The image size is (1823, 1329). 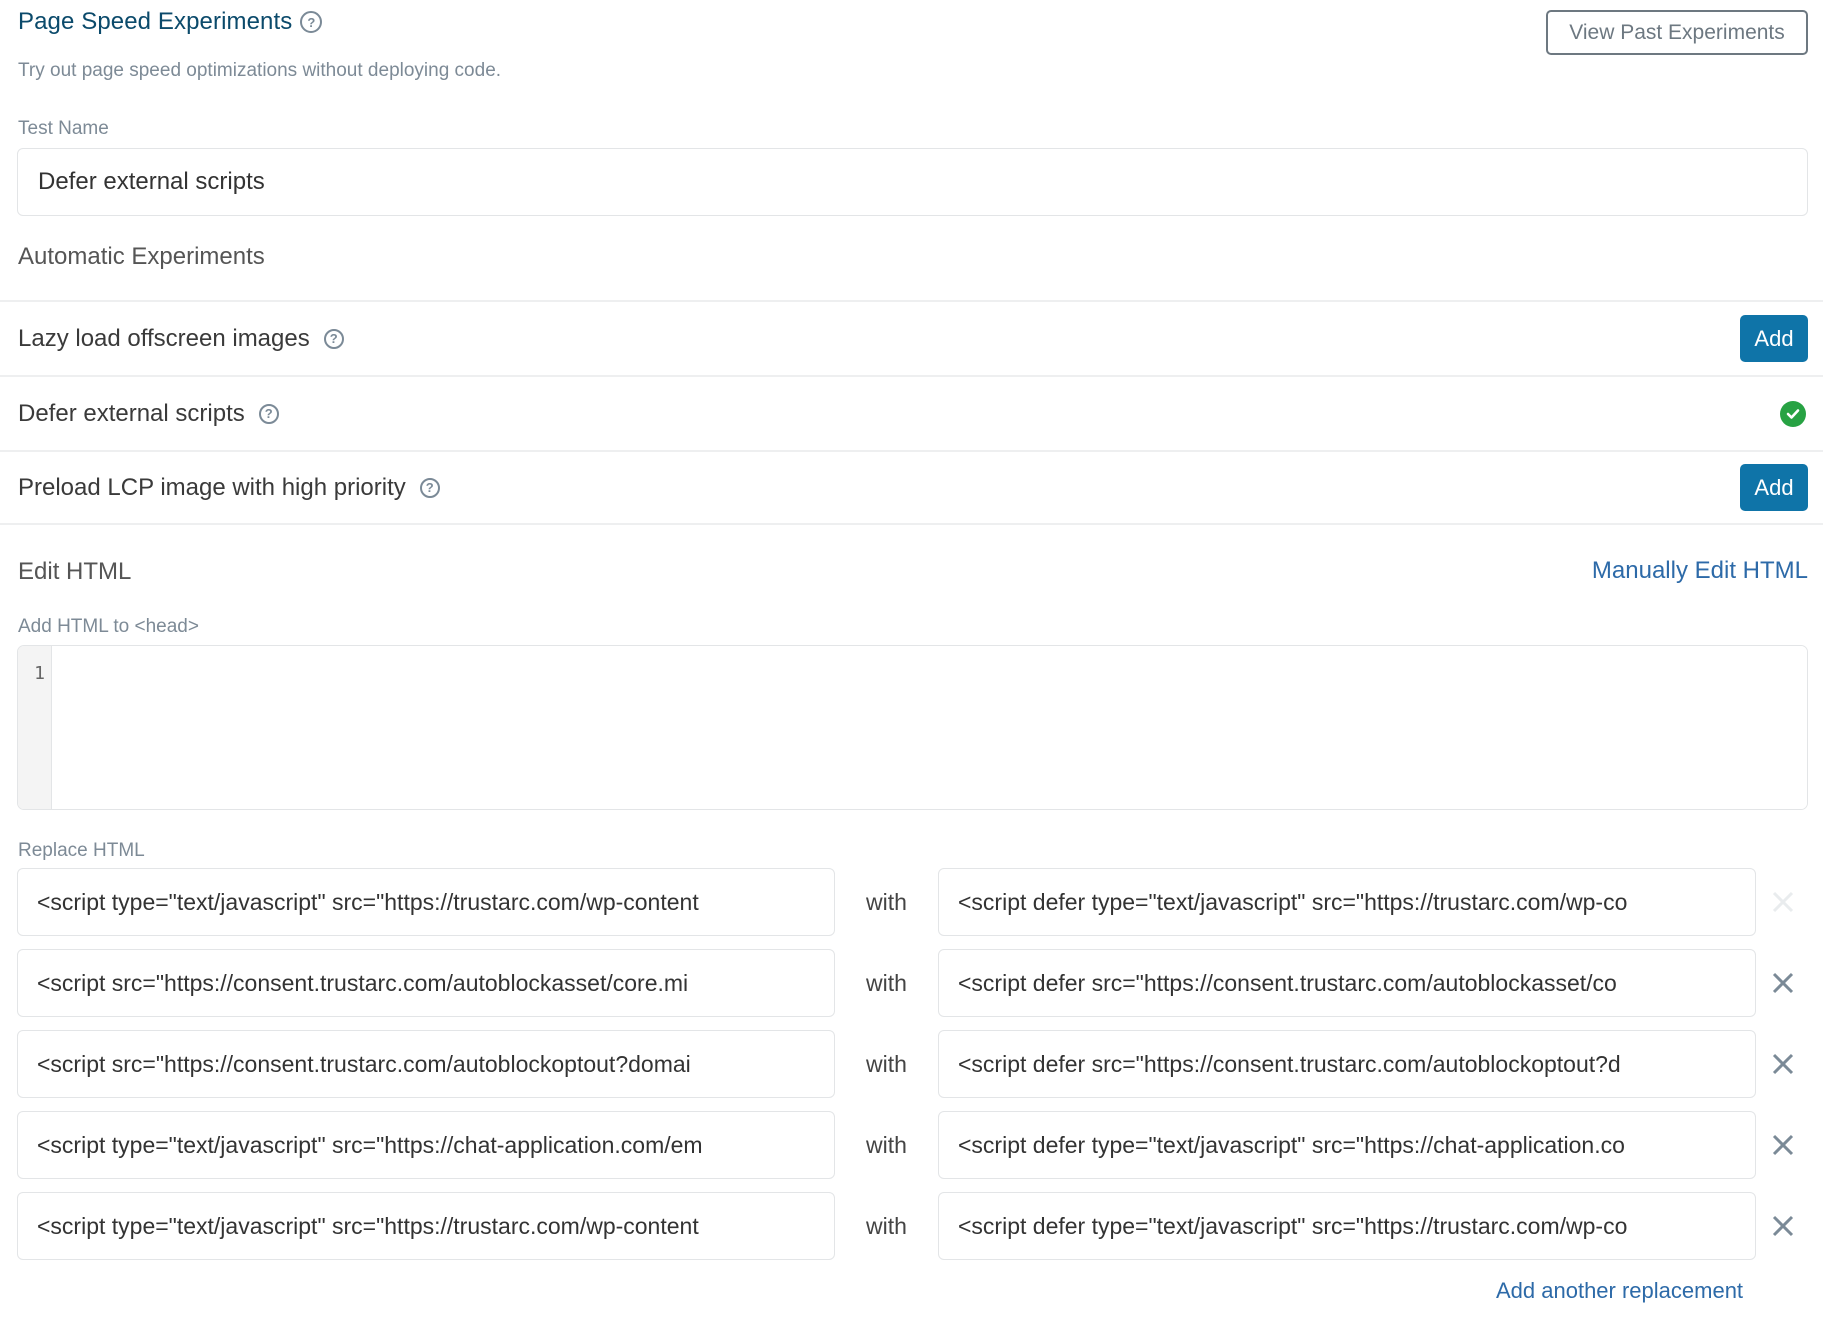 What do you see at coordinates (35, 727) in the screenshot?
I see `editor-gutter: 1` at bounding box center [35, 727].